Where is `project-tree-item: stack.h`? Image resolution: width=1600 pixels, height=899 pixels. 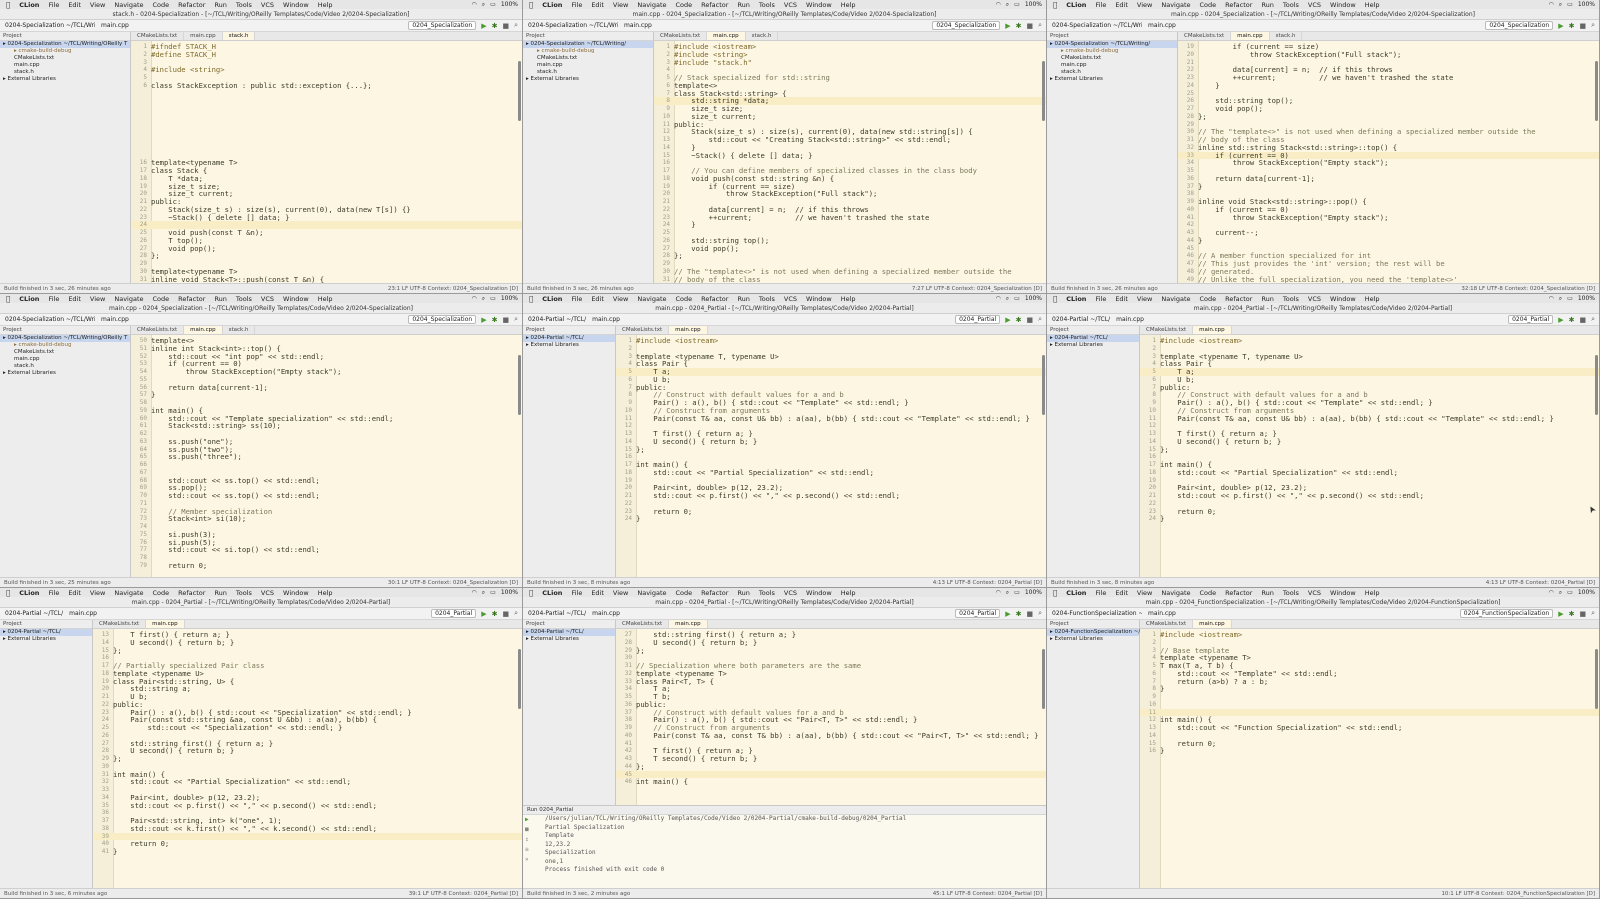
project-tree-item: stack.h is located at coordinates (1112, 72).